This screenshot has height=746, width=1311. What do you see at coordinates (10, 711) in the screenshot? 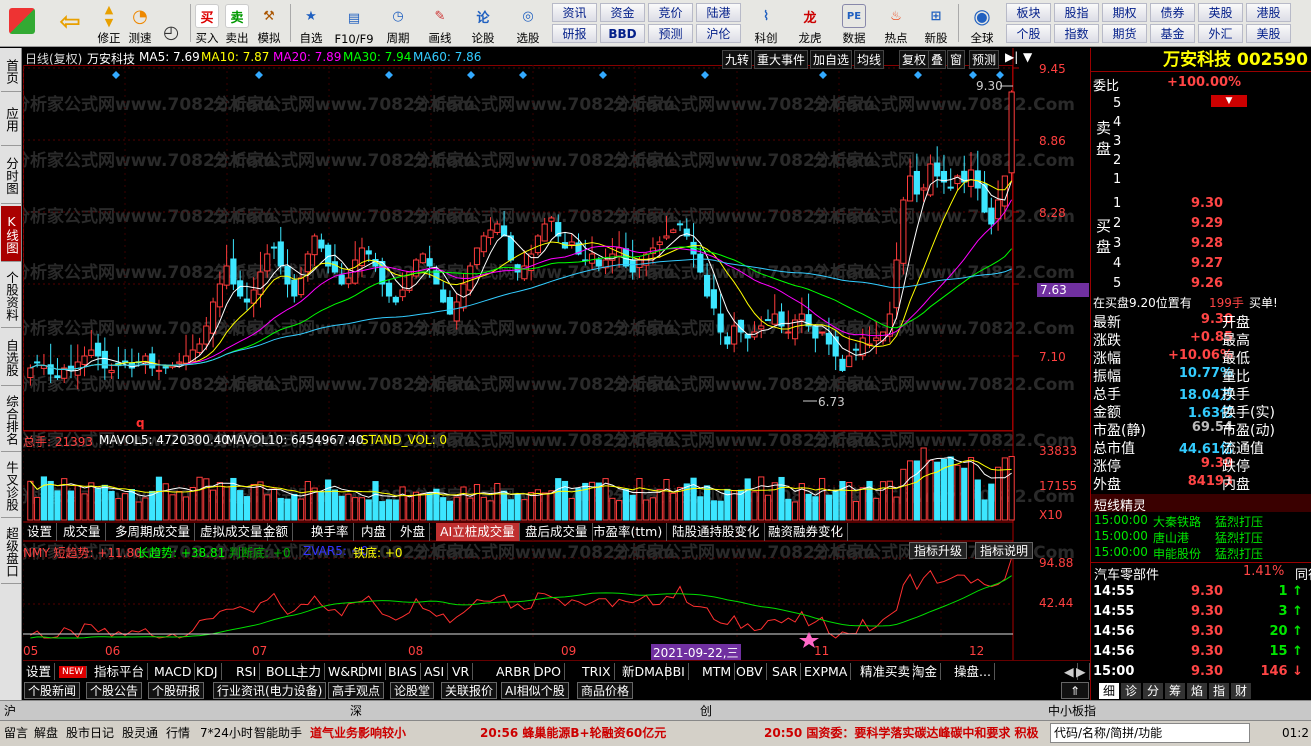
I see `index-sh: 沪` at bounding box center [10, 711].